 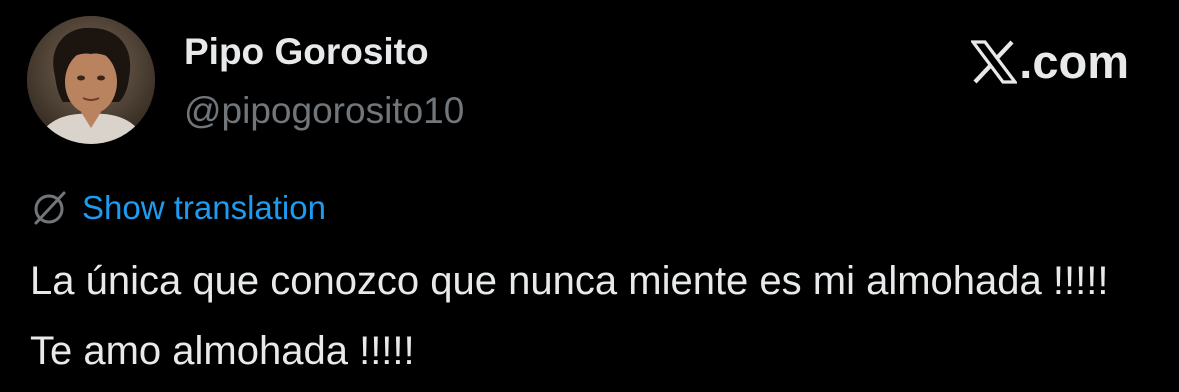 I want to click on avatar, so click(x=91, y=80).